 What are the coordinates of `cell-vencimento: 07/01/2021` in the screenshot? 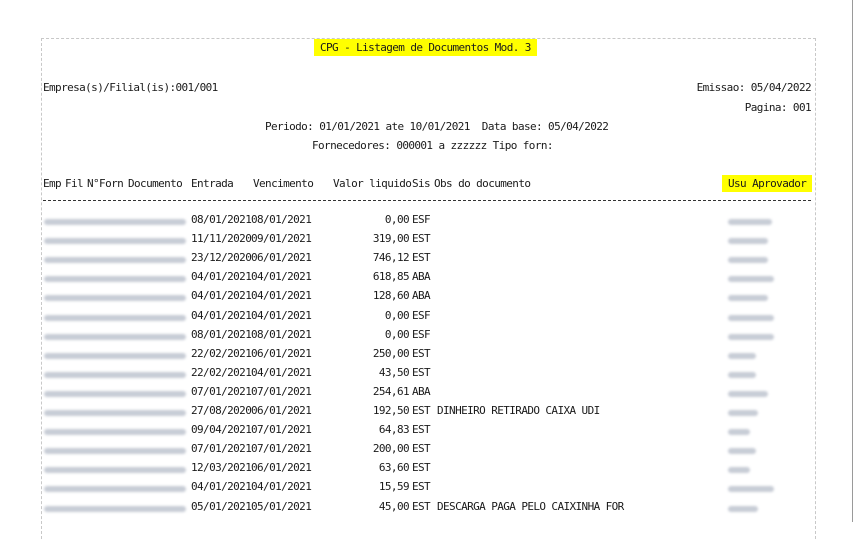 It's located at (281, 429).